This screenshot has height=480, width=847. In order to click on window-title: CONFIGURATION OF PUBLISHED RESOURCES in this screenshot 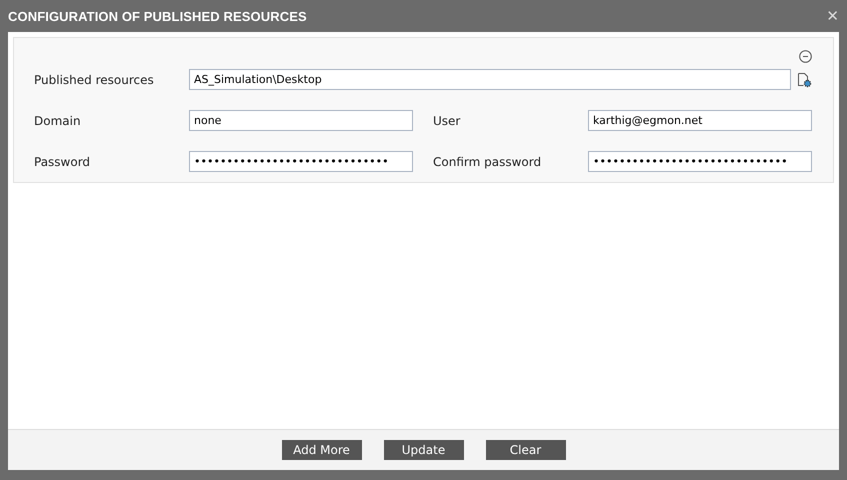, I will do `click(157, 16)`.